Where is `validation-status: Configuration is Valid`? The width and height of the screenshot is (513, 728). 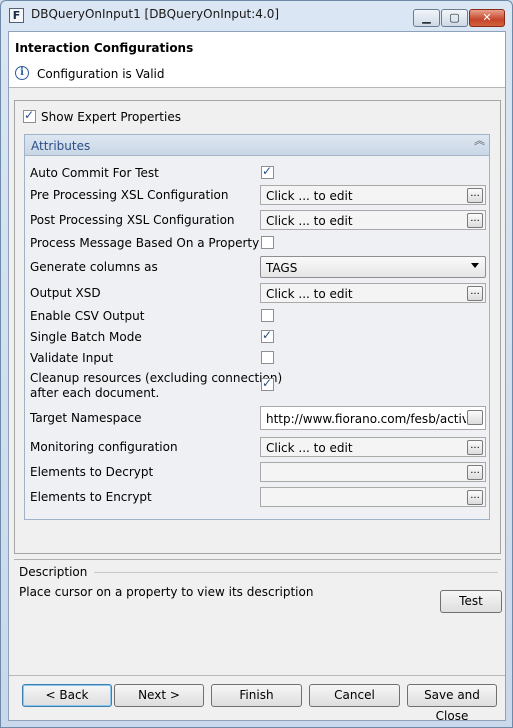
validation-status: Configuration is Valid is located at coordinates (101, 74).